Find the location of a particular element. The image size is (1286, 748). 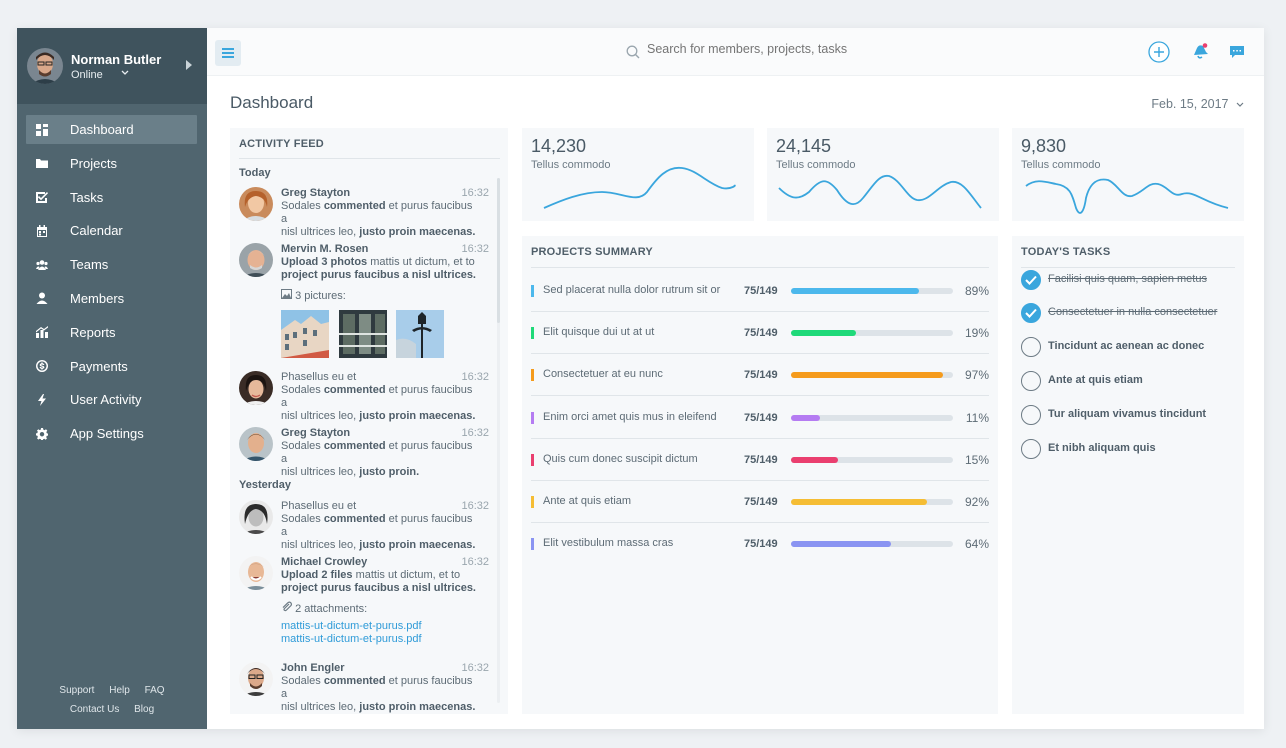

support-link: Support is located at coordinates (76, 690).